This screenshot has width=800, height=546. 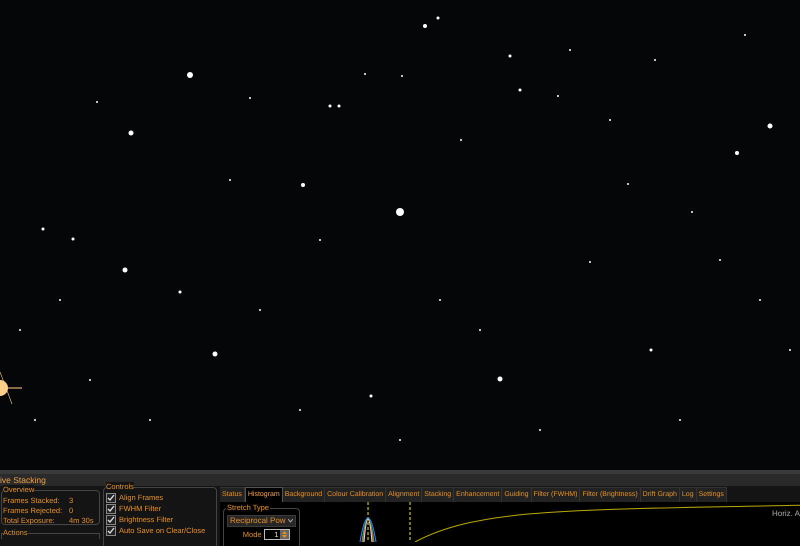 I want to click on axis-label: Horiz. A, so click(x=786, y=514).